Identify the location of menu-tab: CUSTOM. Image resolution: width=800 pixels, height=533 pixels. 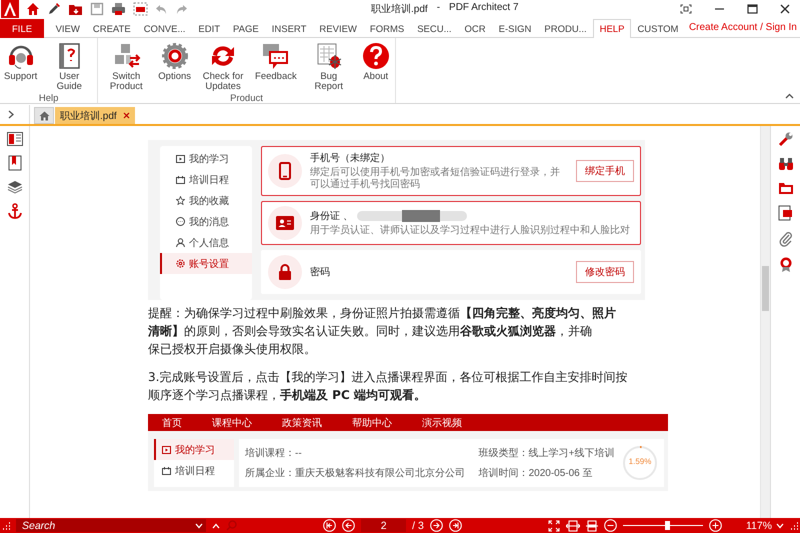
(657, 28).